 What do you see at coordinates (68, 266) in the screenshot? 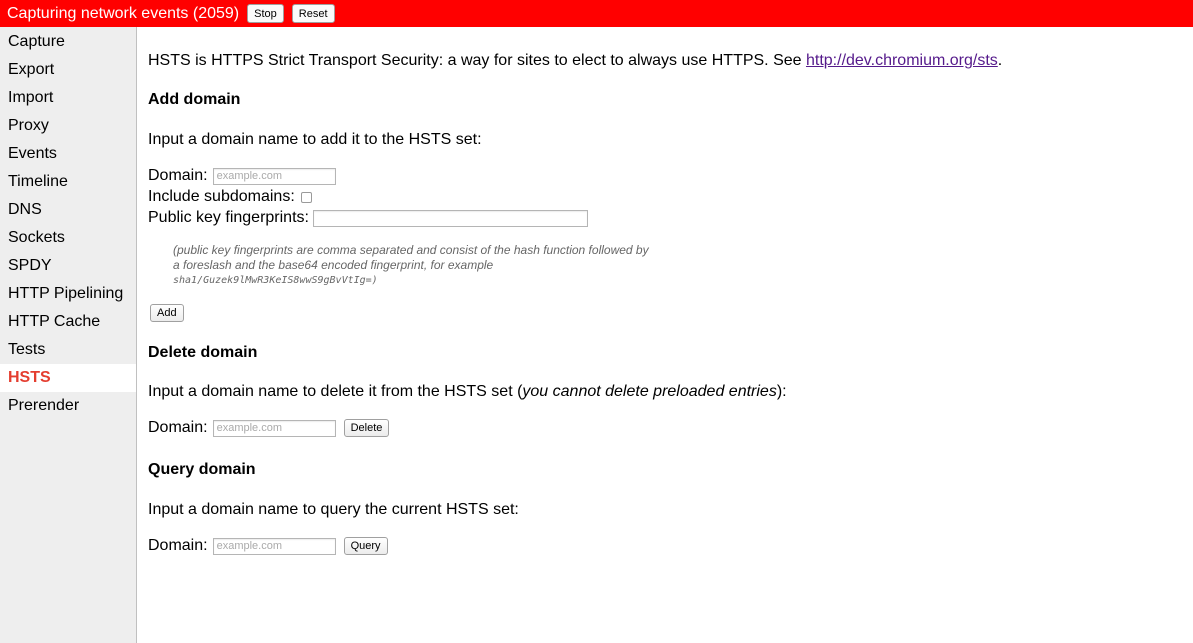
I see `sidebar-item-spdy: SPDY` at bounding box center [68, 266].